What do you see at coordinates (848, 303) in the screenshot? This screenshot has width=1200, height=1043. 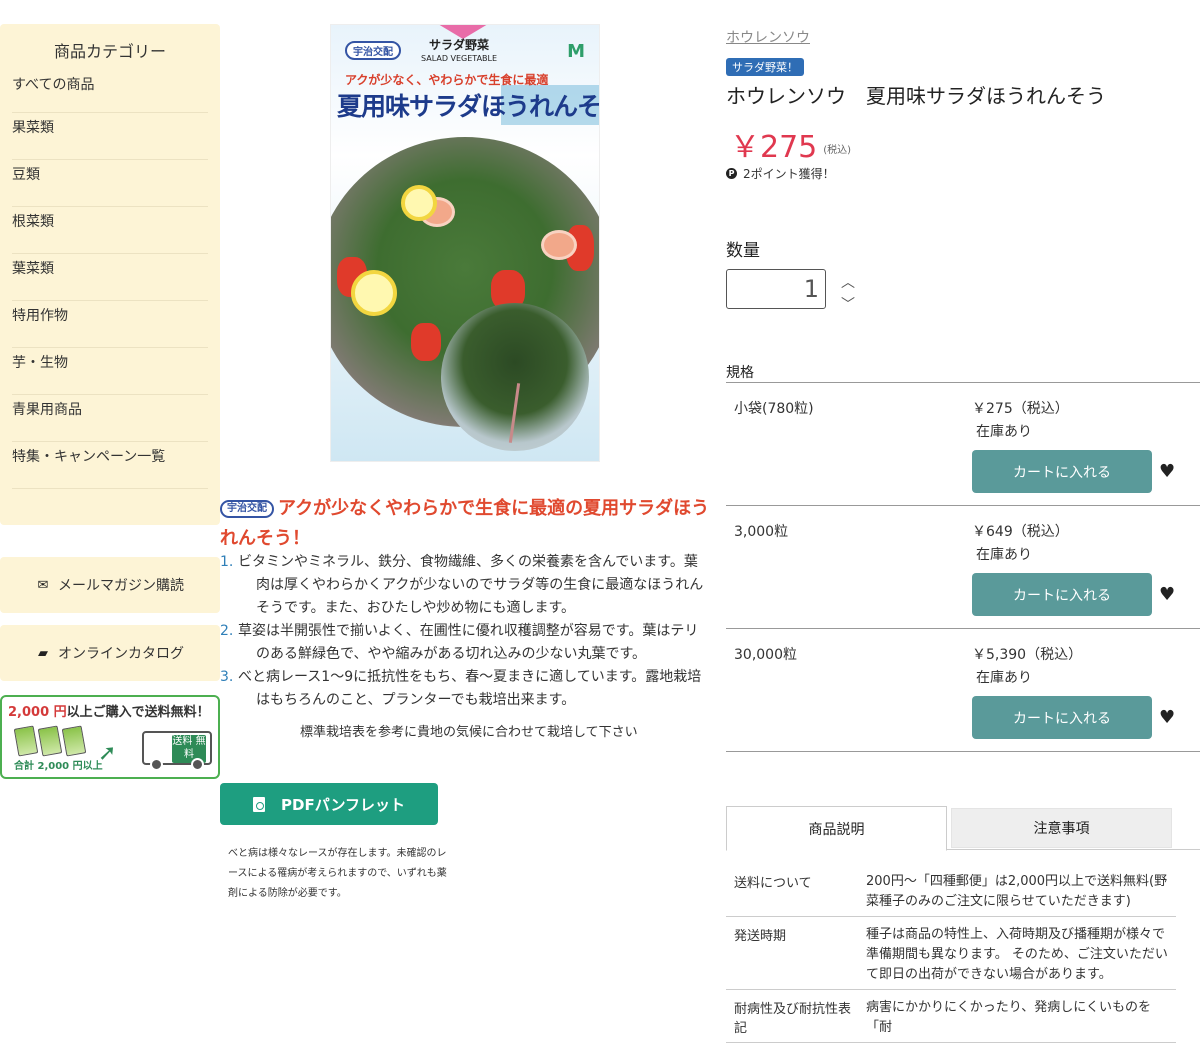 I see `quantity-decrement-chevron-down-icon: ﹀` at bounding box center [848, 303].